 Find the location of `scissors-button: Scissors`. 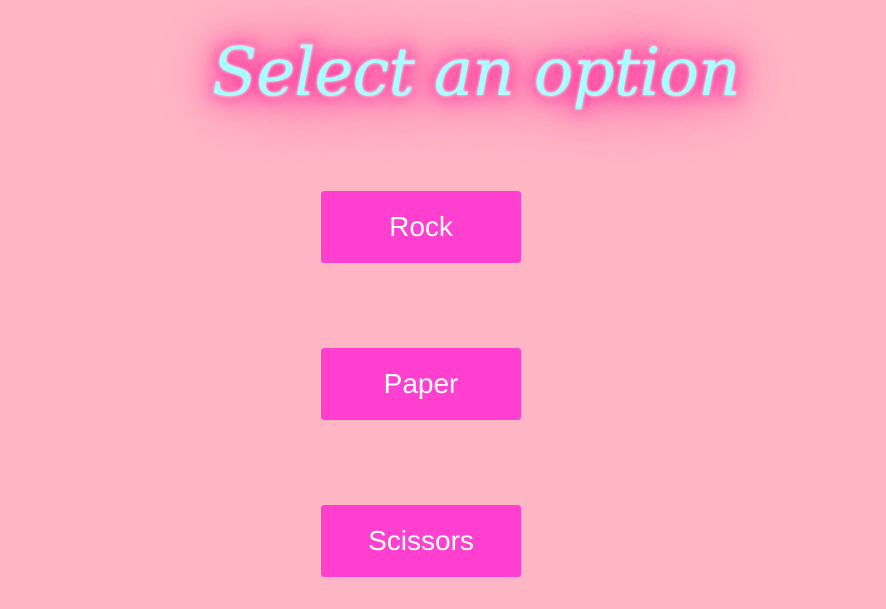

scissors-button: Scissors is located at coordinates (421, 541).